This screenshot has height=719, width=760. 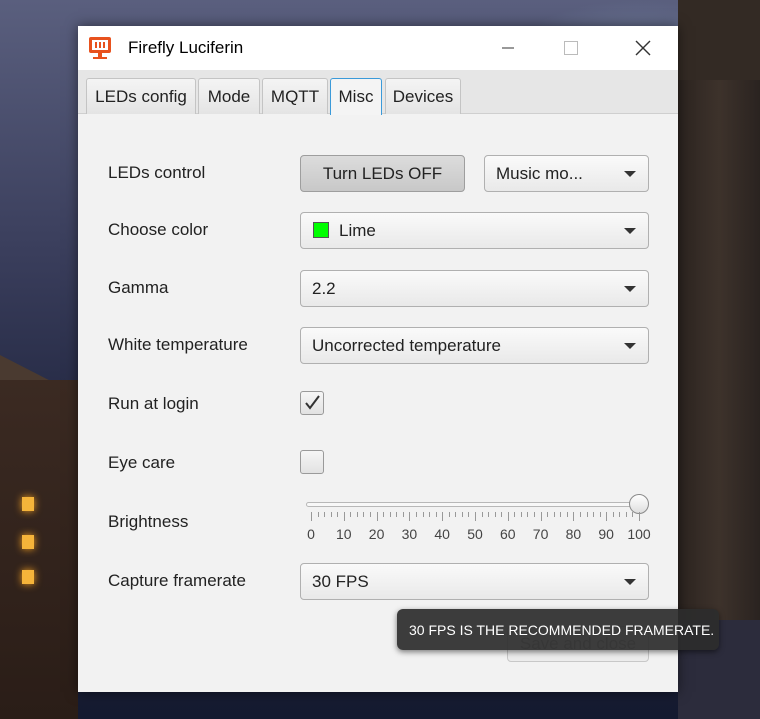 What do you see at coordinates (295, 96) in the screenshot?
I see `tab-mqtt: MQTT` at bounding box center [295, 96].